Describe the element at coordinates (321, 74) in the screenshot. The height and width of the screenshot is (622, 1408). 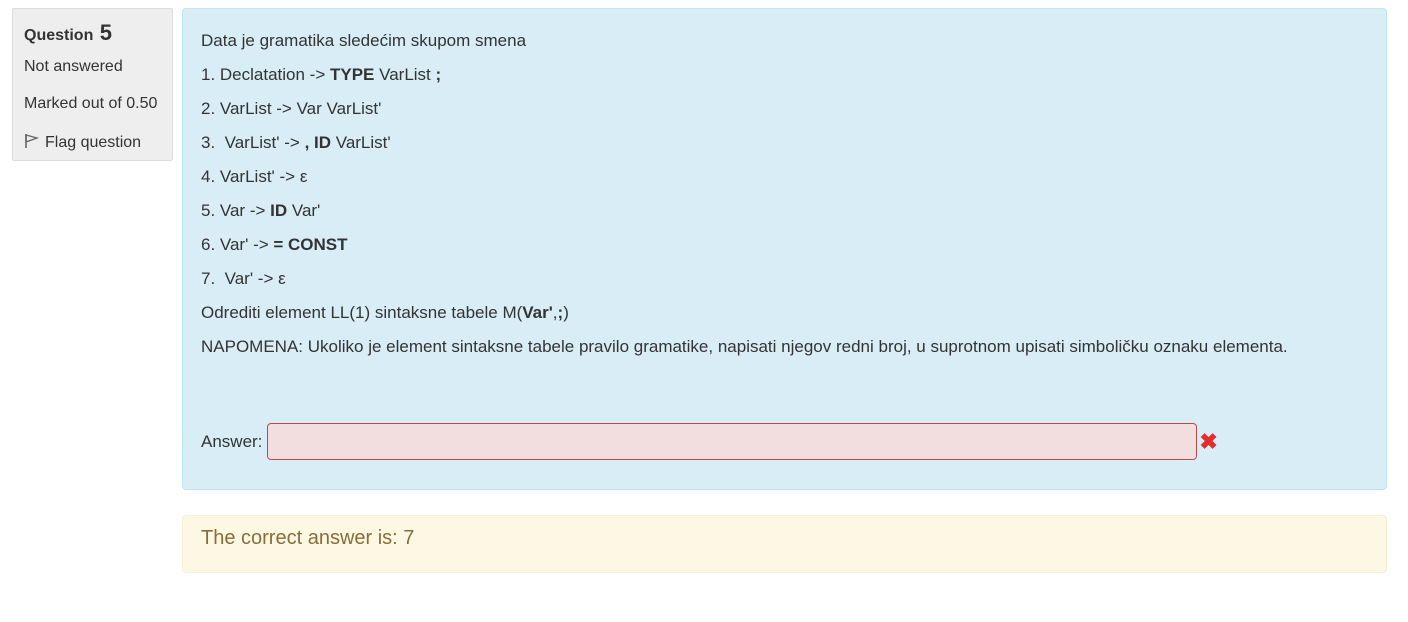
I see `grammar-rule: 1. Declatation -> TYPE VarList ;` at that location.